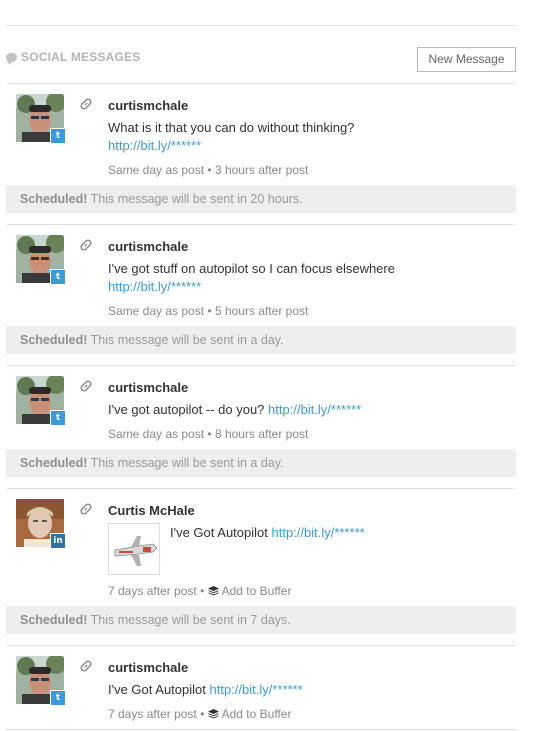  Describe the element at coordinates (81, 57) in the screenshot. I see `section-title-text: SOCIAL MESSAGES` at that location.